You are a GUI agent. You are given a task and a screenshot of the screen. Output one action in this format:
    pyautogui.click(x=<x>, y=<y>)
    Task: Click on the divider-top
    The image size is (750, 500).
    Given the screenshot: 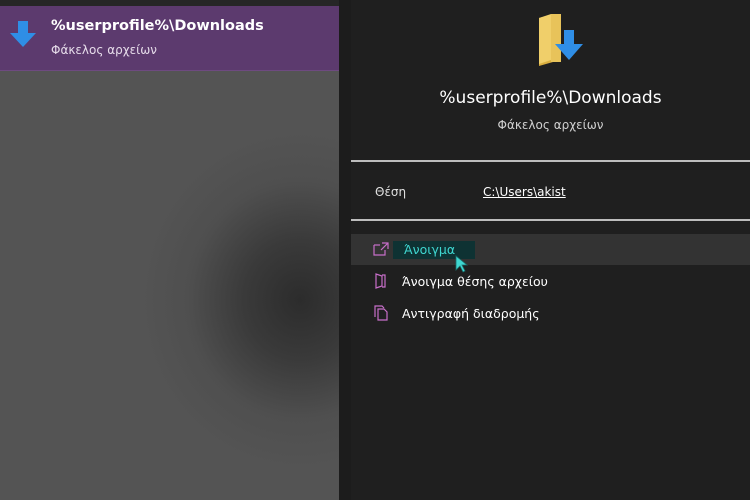 What is the action you would take?
    pyautogui.click(x=550, y=161)
    